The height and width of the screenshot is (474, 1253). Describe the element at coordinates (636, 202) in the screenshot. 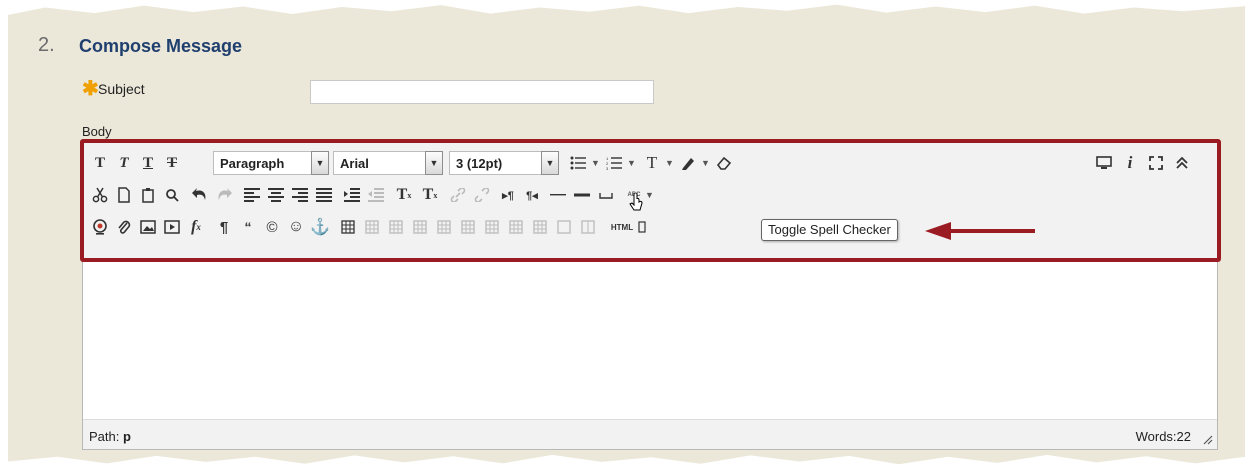

I see `mouse-cursor-icon` at that location.